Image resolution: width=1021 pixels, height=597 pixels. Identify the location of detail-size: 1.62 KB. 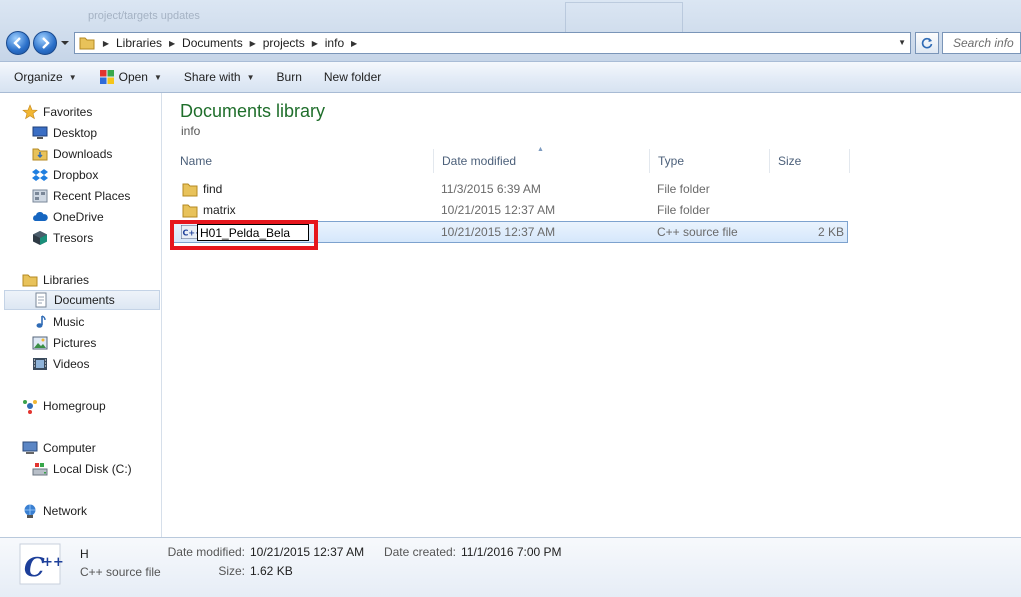
(271, 571).